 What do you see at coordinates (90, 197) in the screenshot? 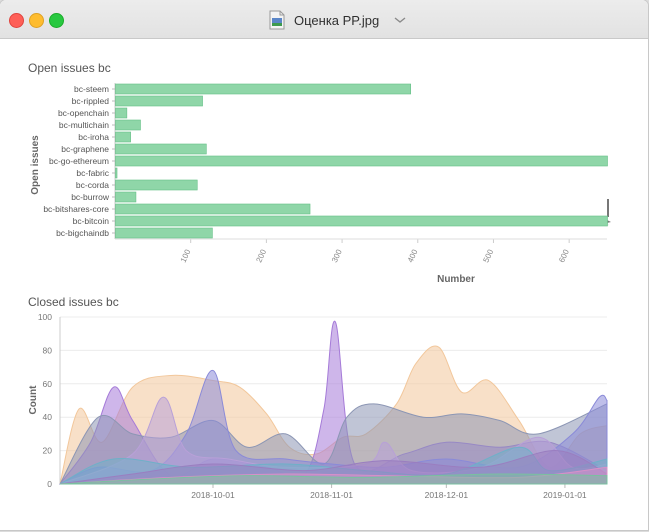
I see `bar-category-label: bc-burrow` at bounding box center [90, 197].